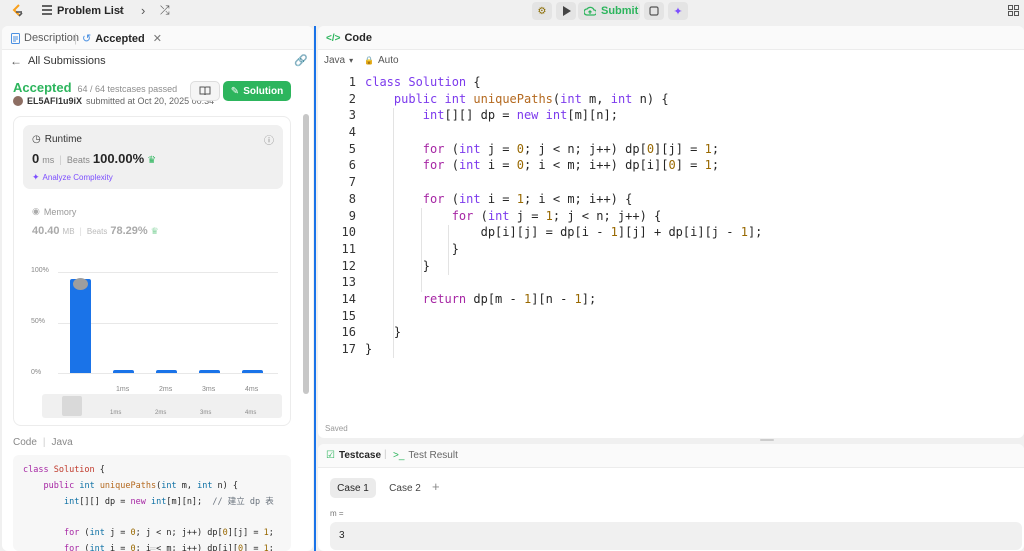  I want to click on line-number: 1, so click(352, 82).